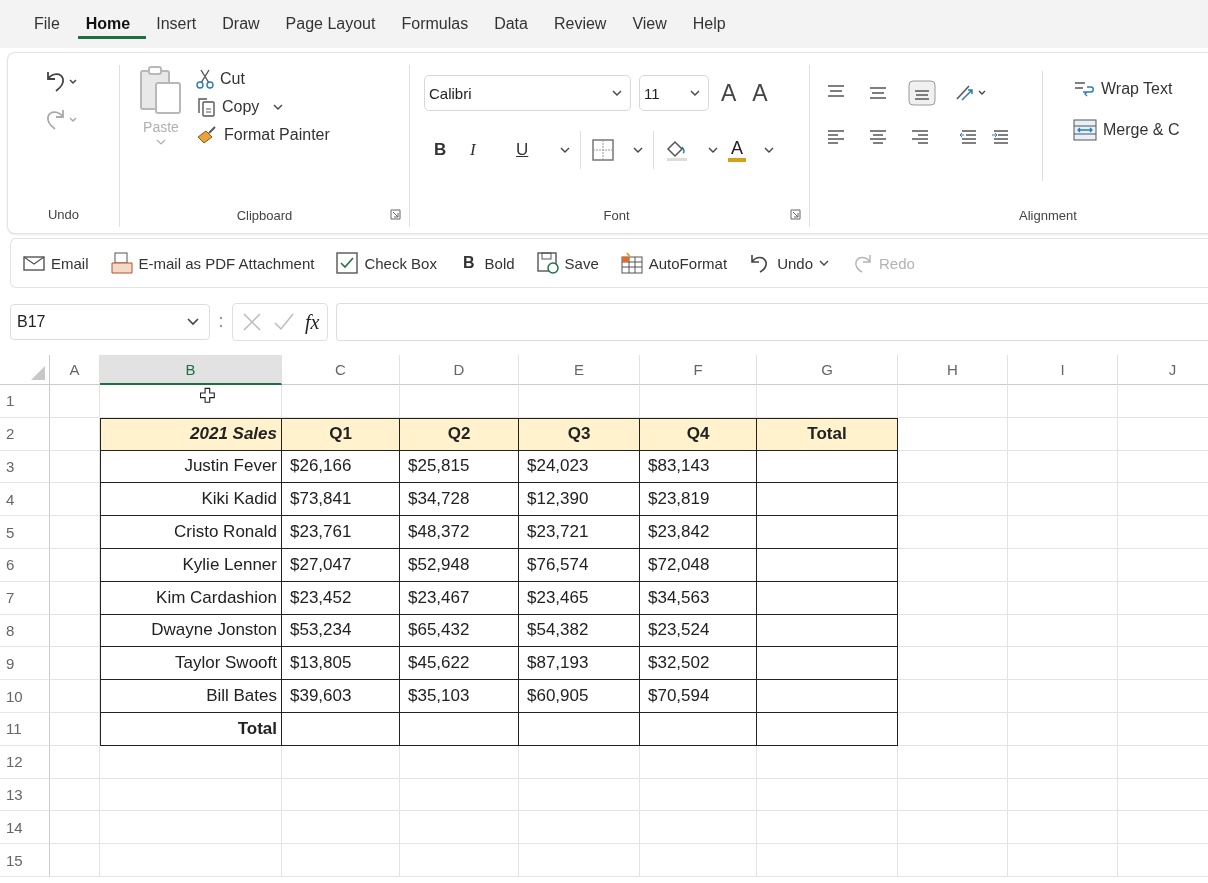 The width and height of the screenshot is (1208, 883). What do you see at coordinates (713, 24) in the screenshot?
I see `ribbon-tab: Help` at bounding box center [713, 24].